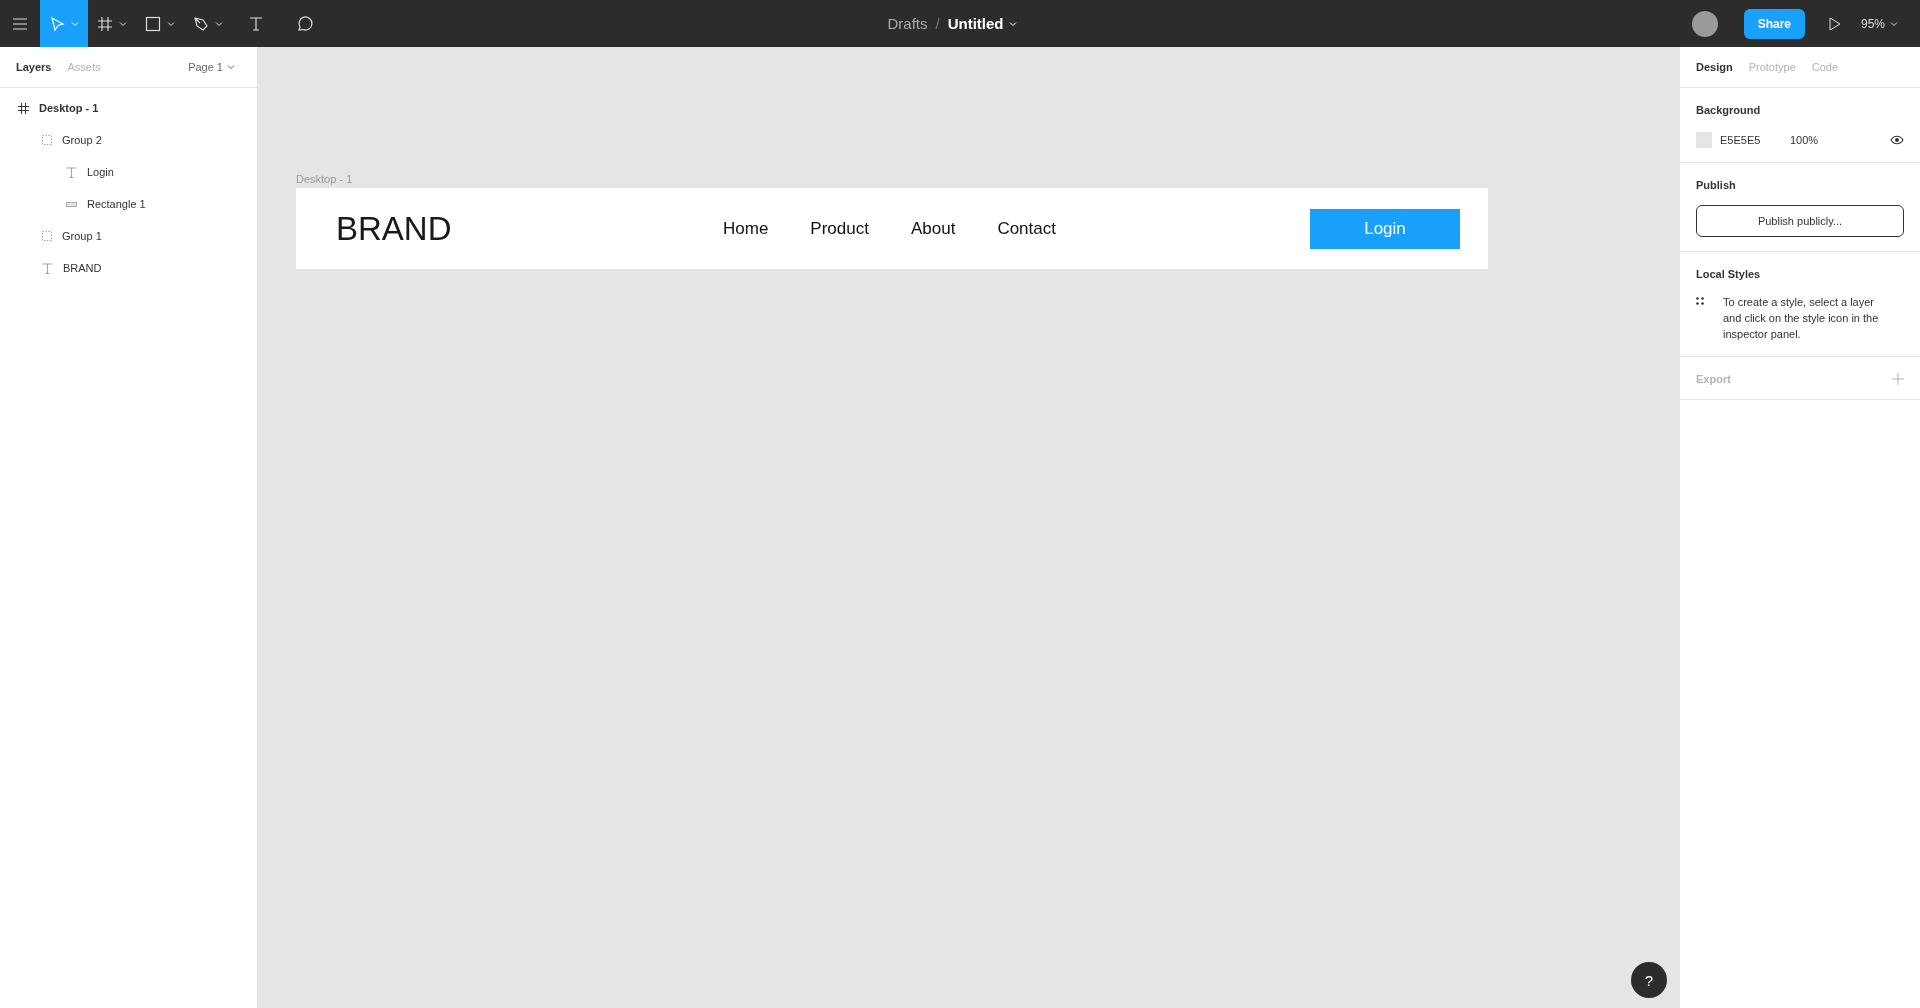 The height and width of the screenshot is (1008, 1920). I want to click on pen-icon, so click(201, 23).